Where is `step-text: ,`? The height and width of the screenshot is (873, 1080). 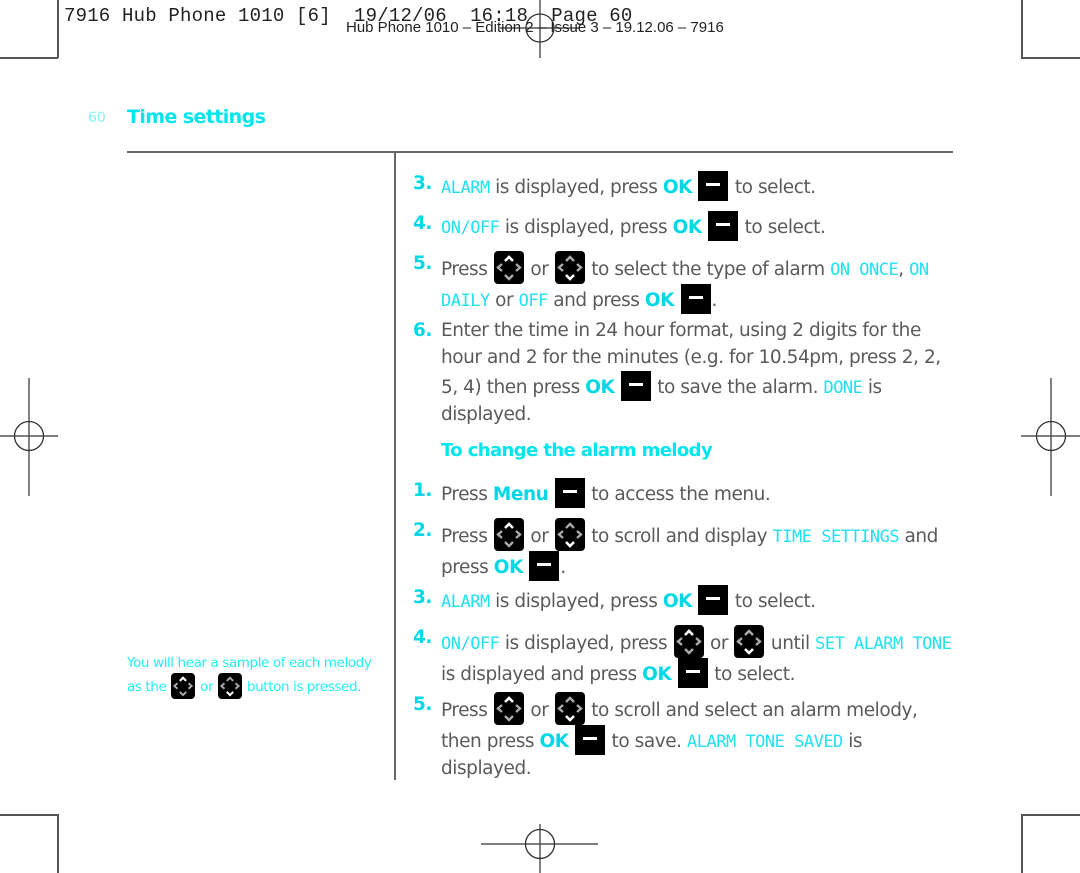 step-text: , is located at coordinates (904, 269).